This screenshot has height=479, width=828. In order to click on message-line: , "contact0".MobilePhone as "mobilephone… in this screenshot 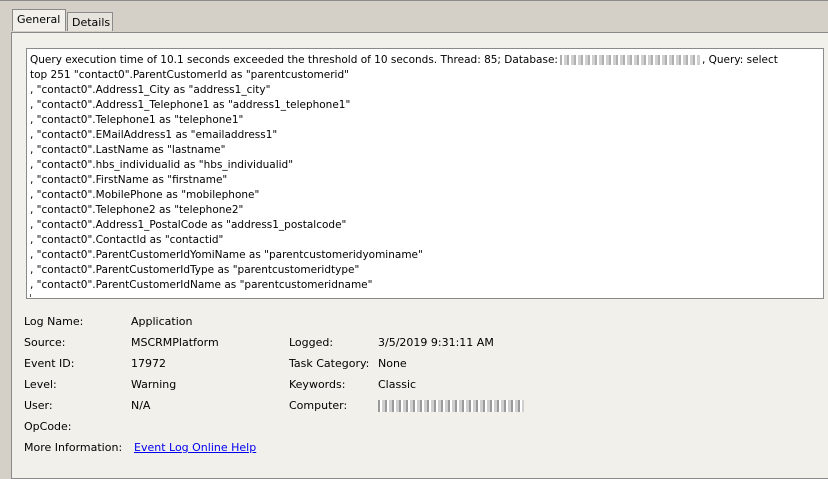, I will do `click(145, 195)`.